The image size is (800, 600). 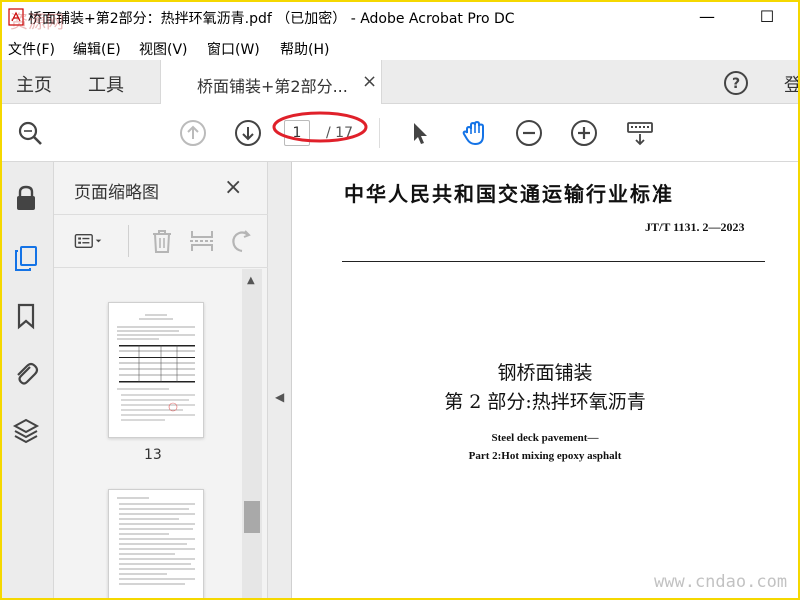 I want to click on help-icon: ?, so click(x=736, y=83).